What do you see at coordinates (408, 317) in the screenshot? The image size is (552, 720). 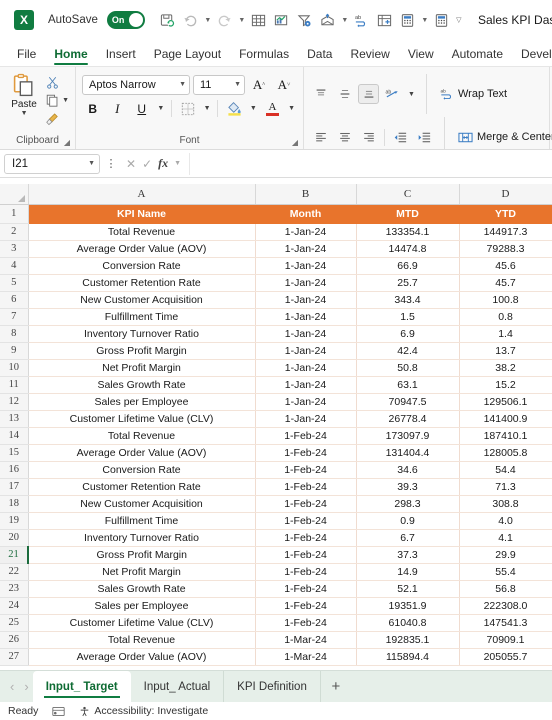 I see `cell-C7: 1.5` at bounding box center [408, 317].